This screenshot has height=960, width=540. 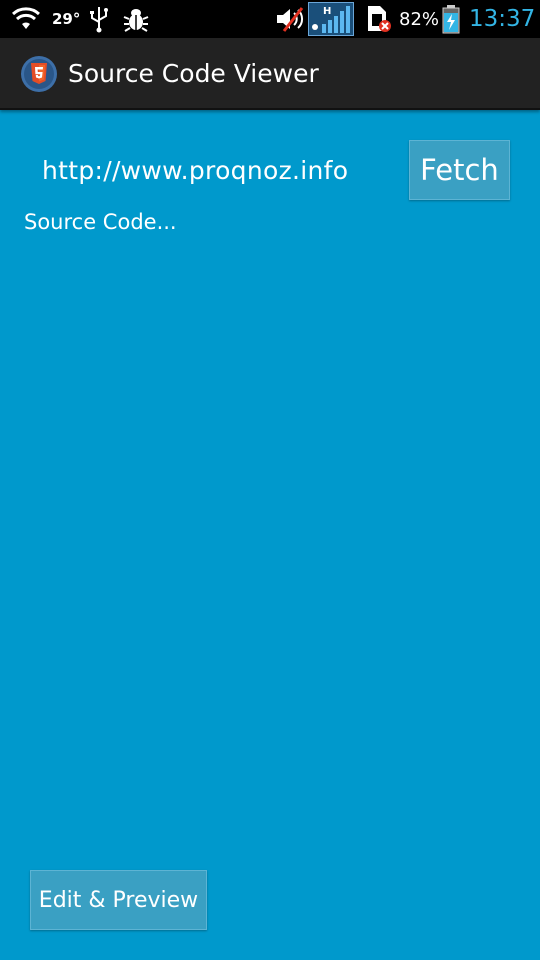 I want to click on temperature-text: 29°, so click(x=66, y=19).